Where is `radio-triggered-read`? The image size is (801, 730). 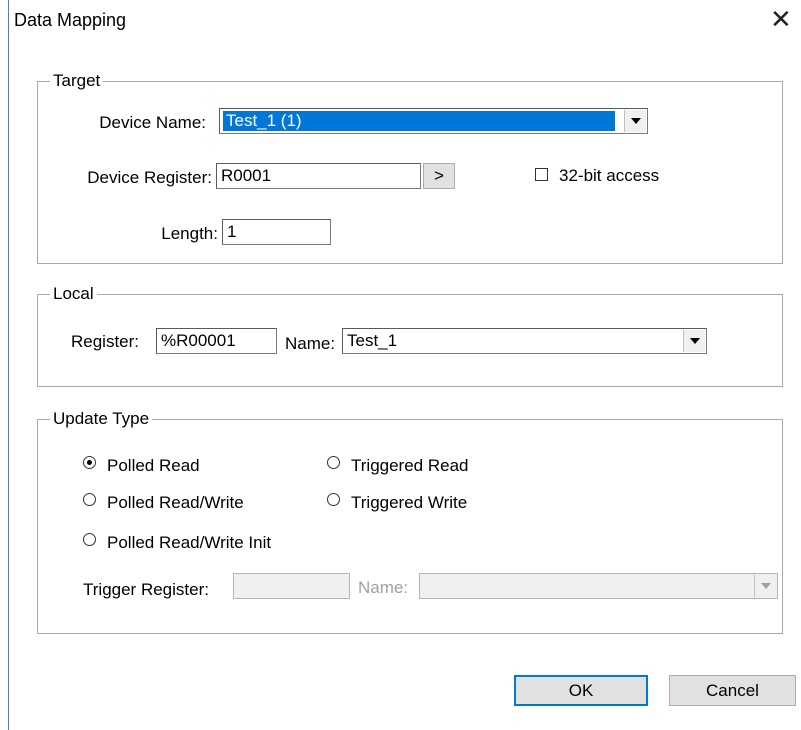 radio-triggered-read is located at coordinates (333, 462).